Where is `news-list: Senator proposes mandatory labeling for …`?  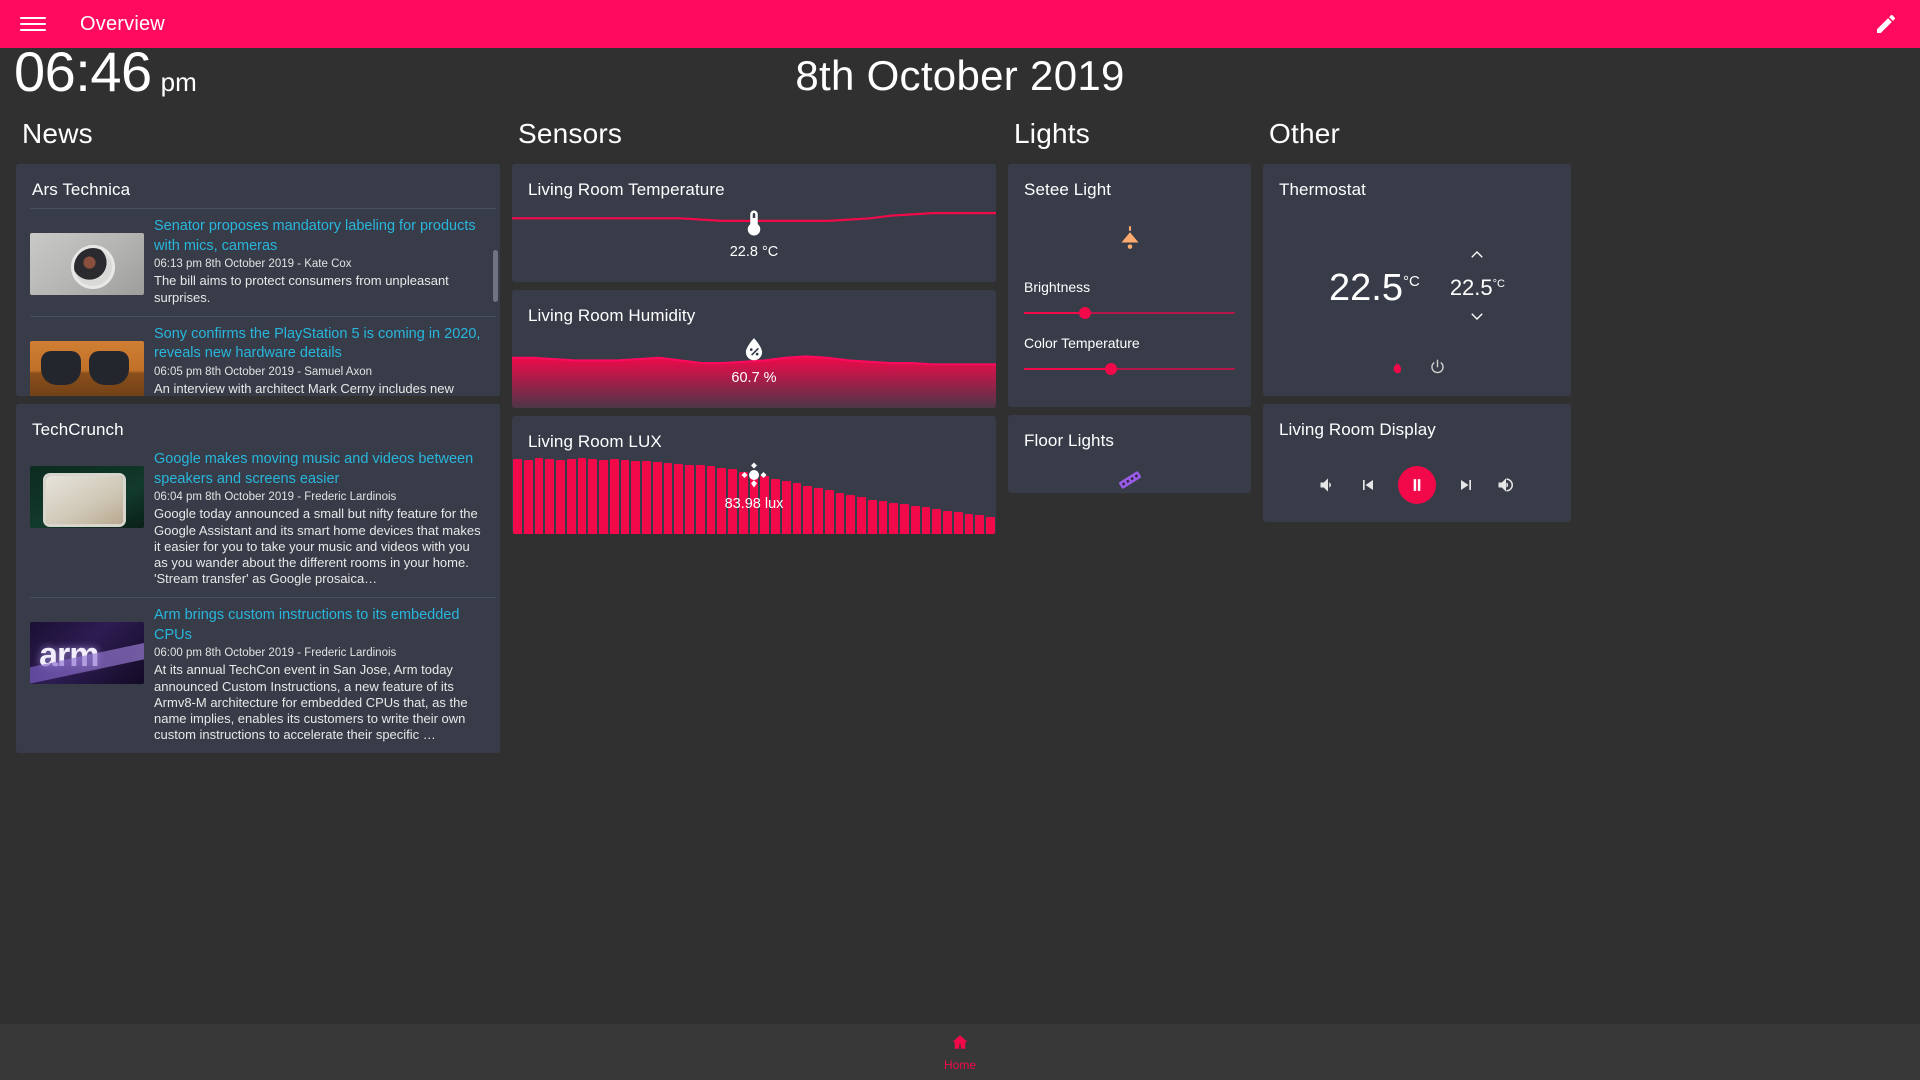
news-list: Senator proposes mandatory labeling for … is located at coordinates (258, 302).